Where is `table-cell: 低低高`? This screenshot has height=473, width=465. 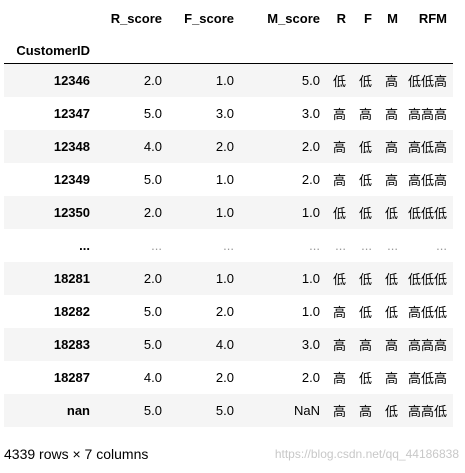
table-cell: 低低高 is located at coordinates (428, 81).